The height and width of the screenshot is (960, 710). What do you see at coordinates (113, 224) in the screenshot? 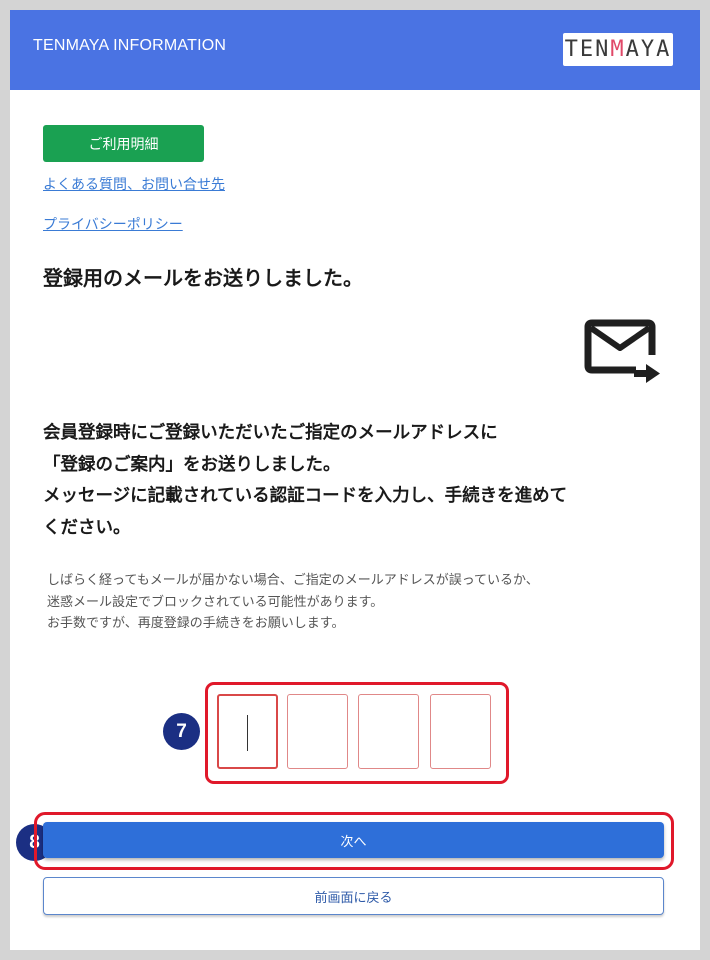
I see `privacy-policy-link: プライバシーポリシー` at bounding box center [113, 224].